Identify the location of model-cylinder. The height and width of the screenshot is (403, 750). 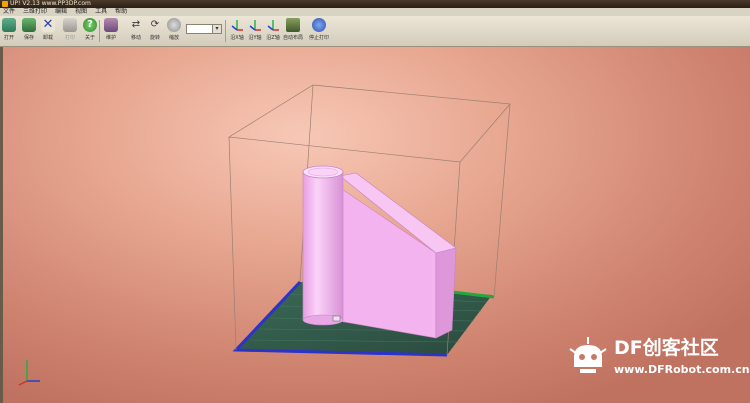
(323, 246).